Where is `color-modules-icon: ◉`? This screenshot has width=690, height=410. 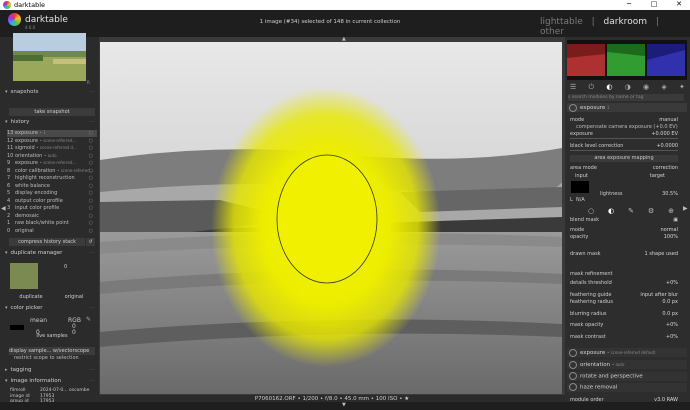
color-modules-icon: ◉ is located at coordinates (646, 87).